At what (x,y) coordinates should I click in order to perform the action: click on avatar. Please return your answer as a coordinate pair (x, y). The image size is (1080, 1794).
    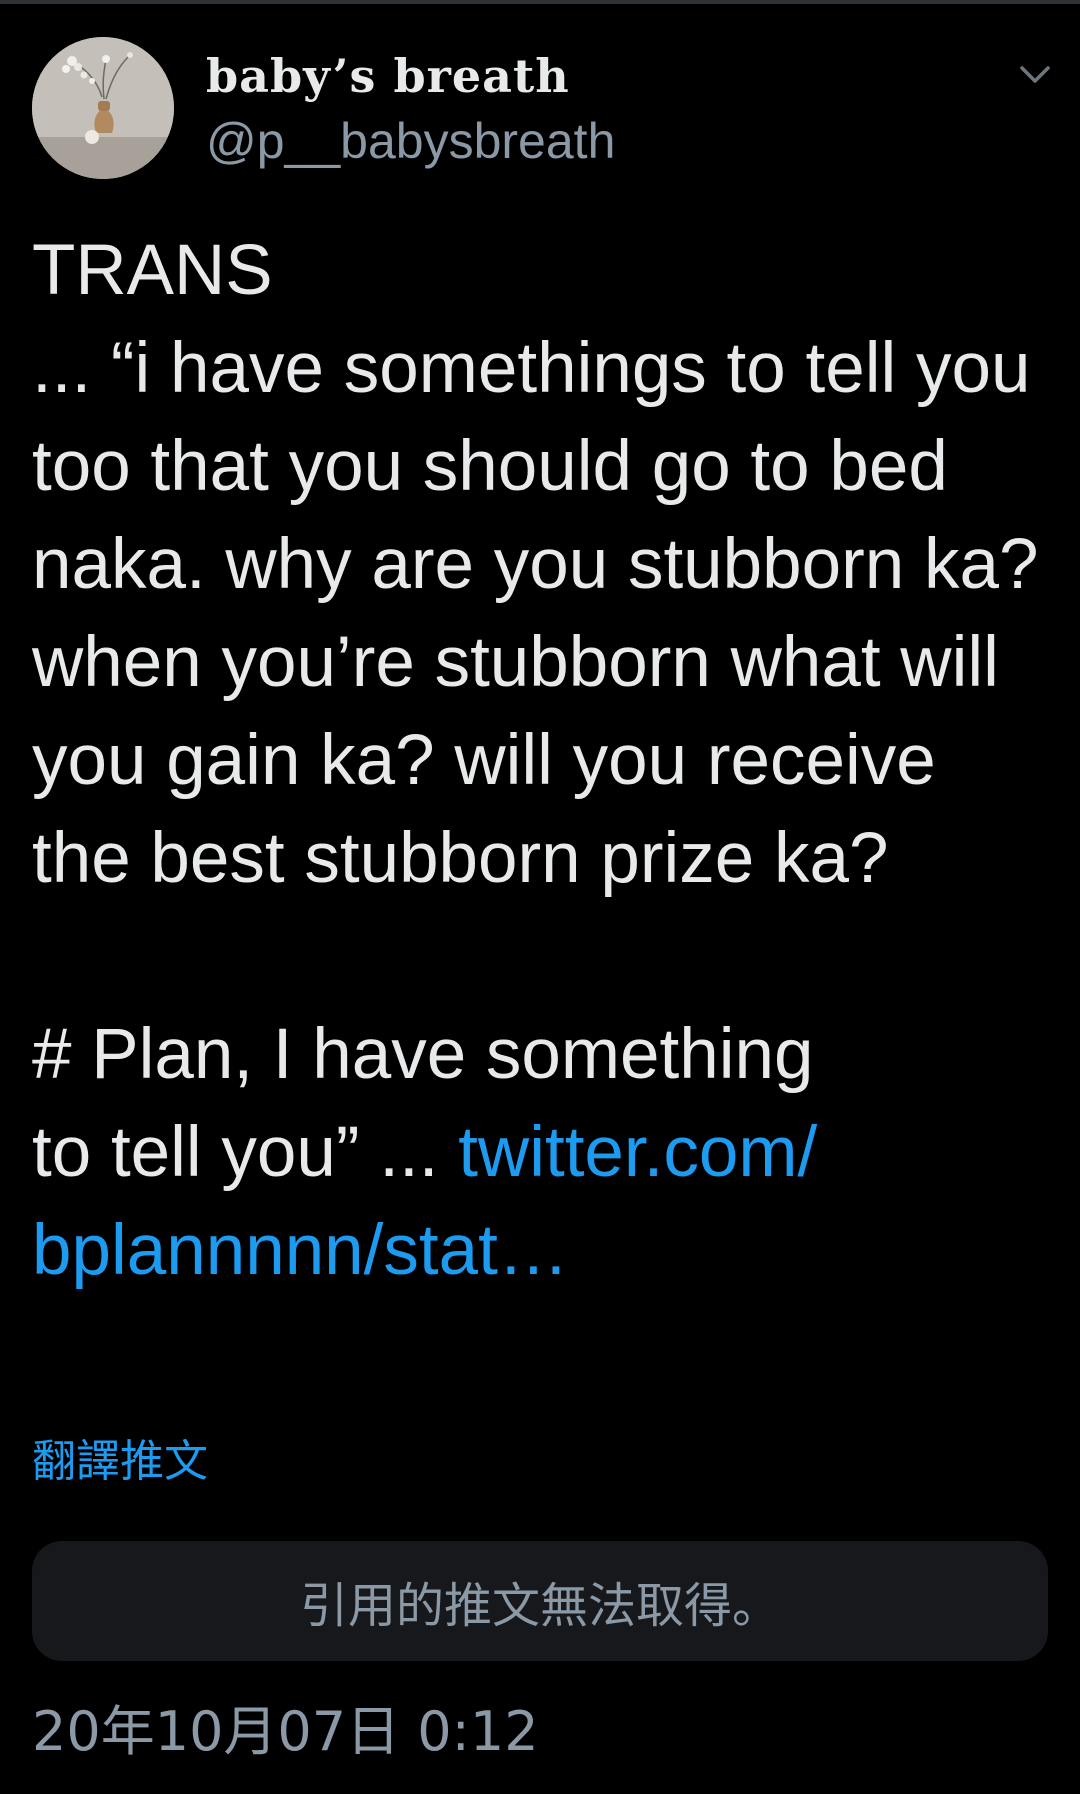
    Looking at the image, I should click on (103, 108).